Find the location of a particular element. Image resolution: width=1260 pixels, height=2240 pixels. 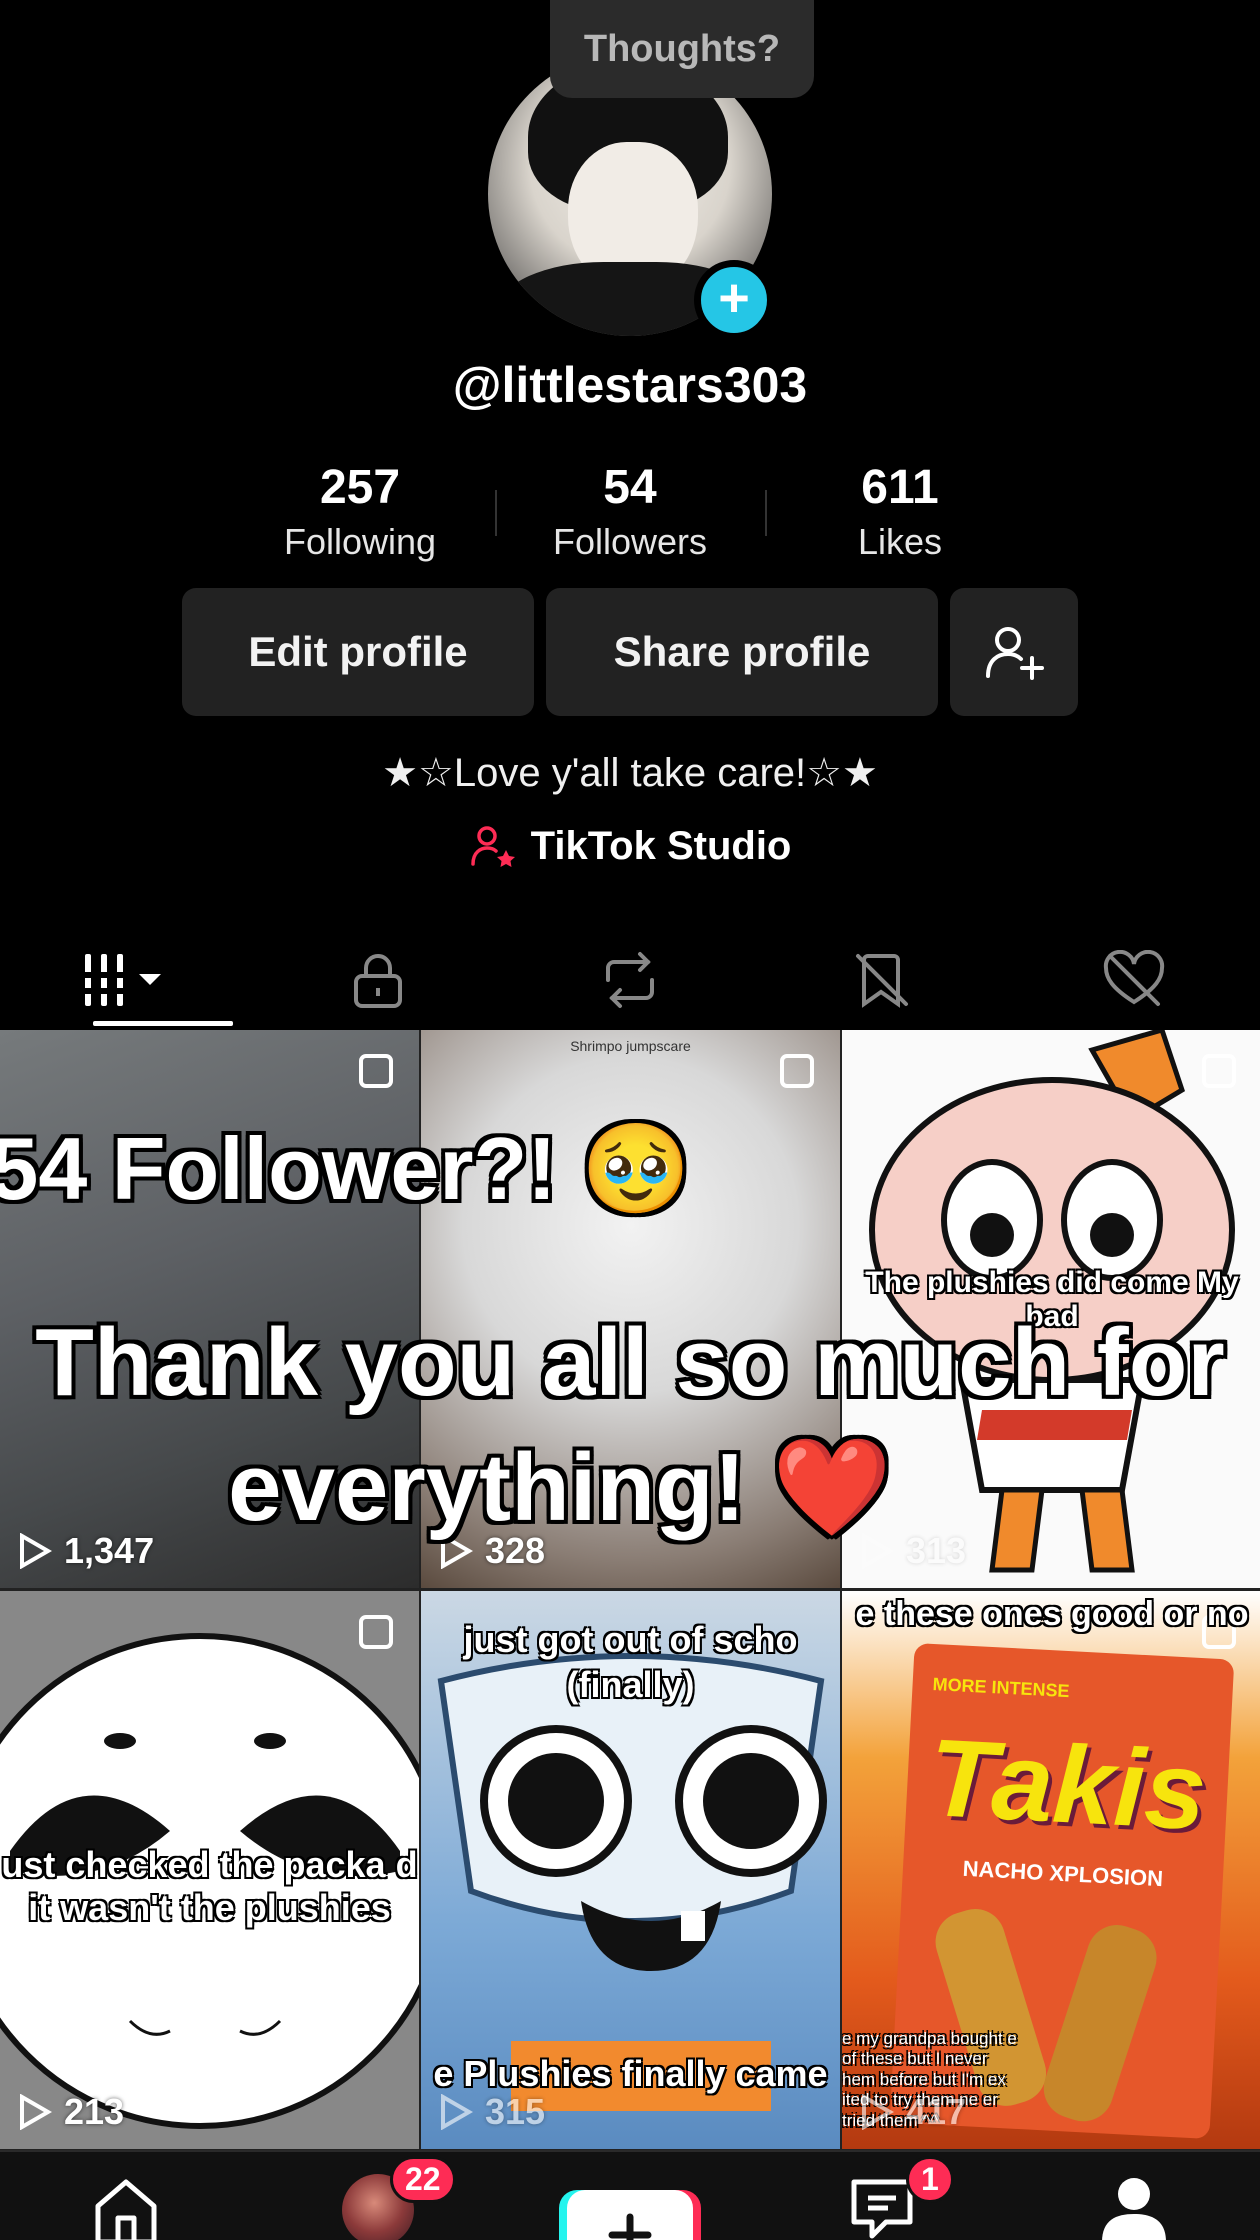

profile-tabs is located at coordinates (630, 980).